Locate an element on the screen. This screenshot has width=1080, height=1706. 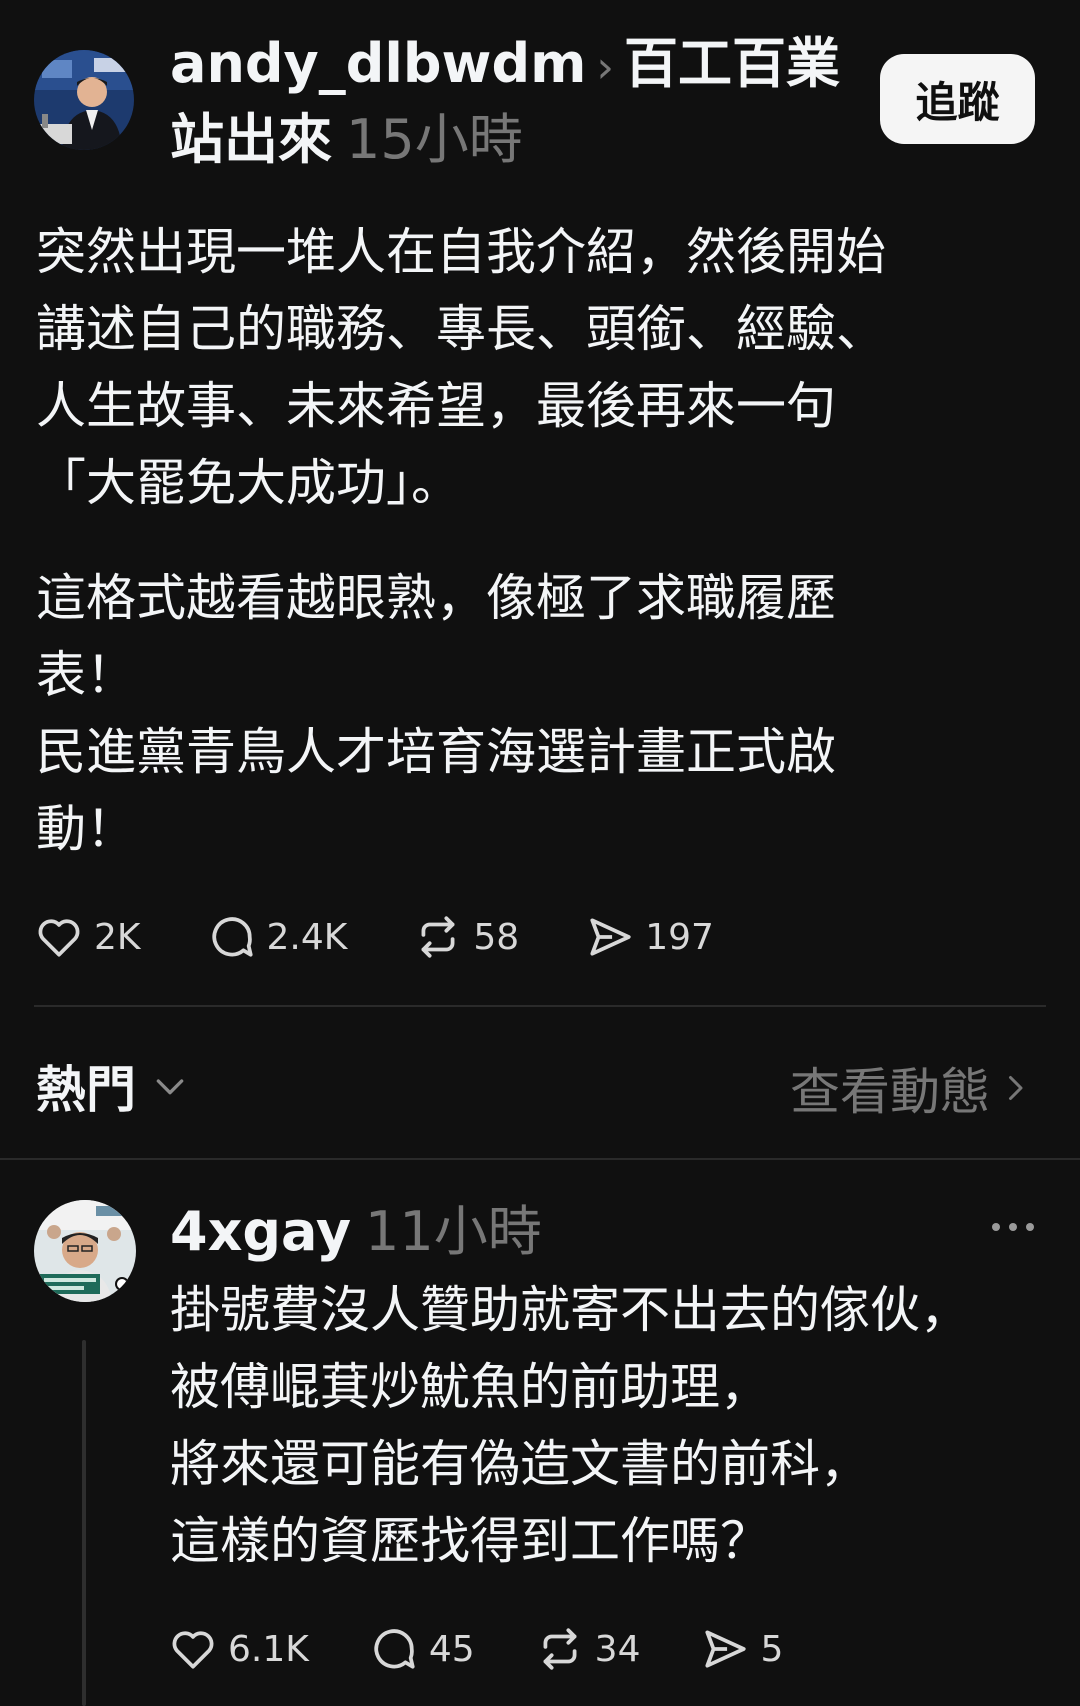
chevron-right-icon: › is located at coordinates (605, 67).